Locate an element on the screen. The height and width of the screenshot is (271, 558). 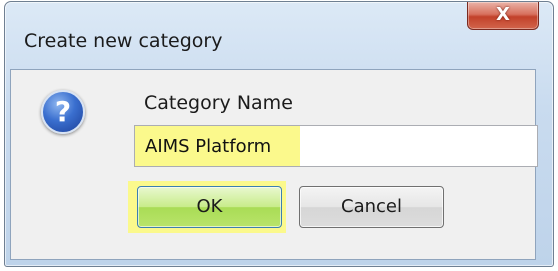
close-icon: X is located at coordinates (503, 14).